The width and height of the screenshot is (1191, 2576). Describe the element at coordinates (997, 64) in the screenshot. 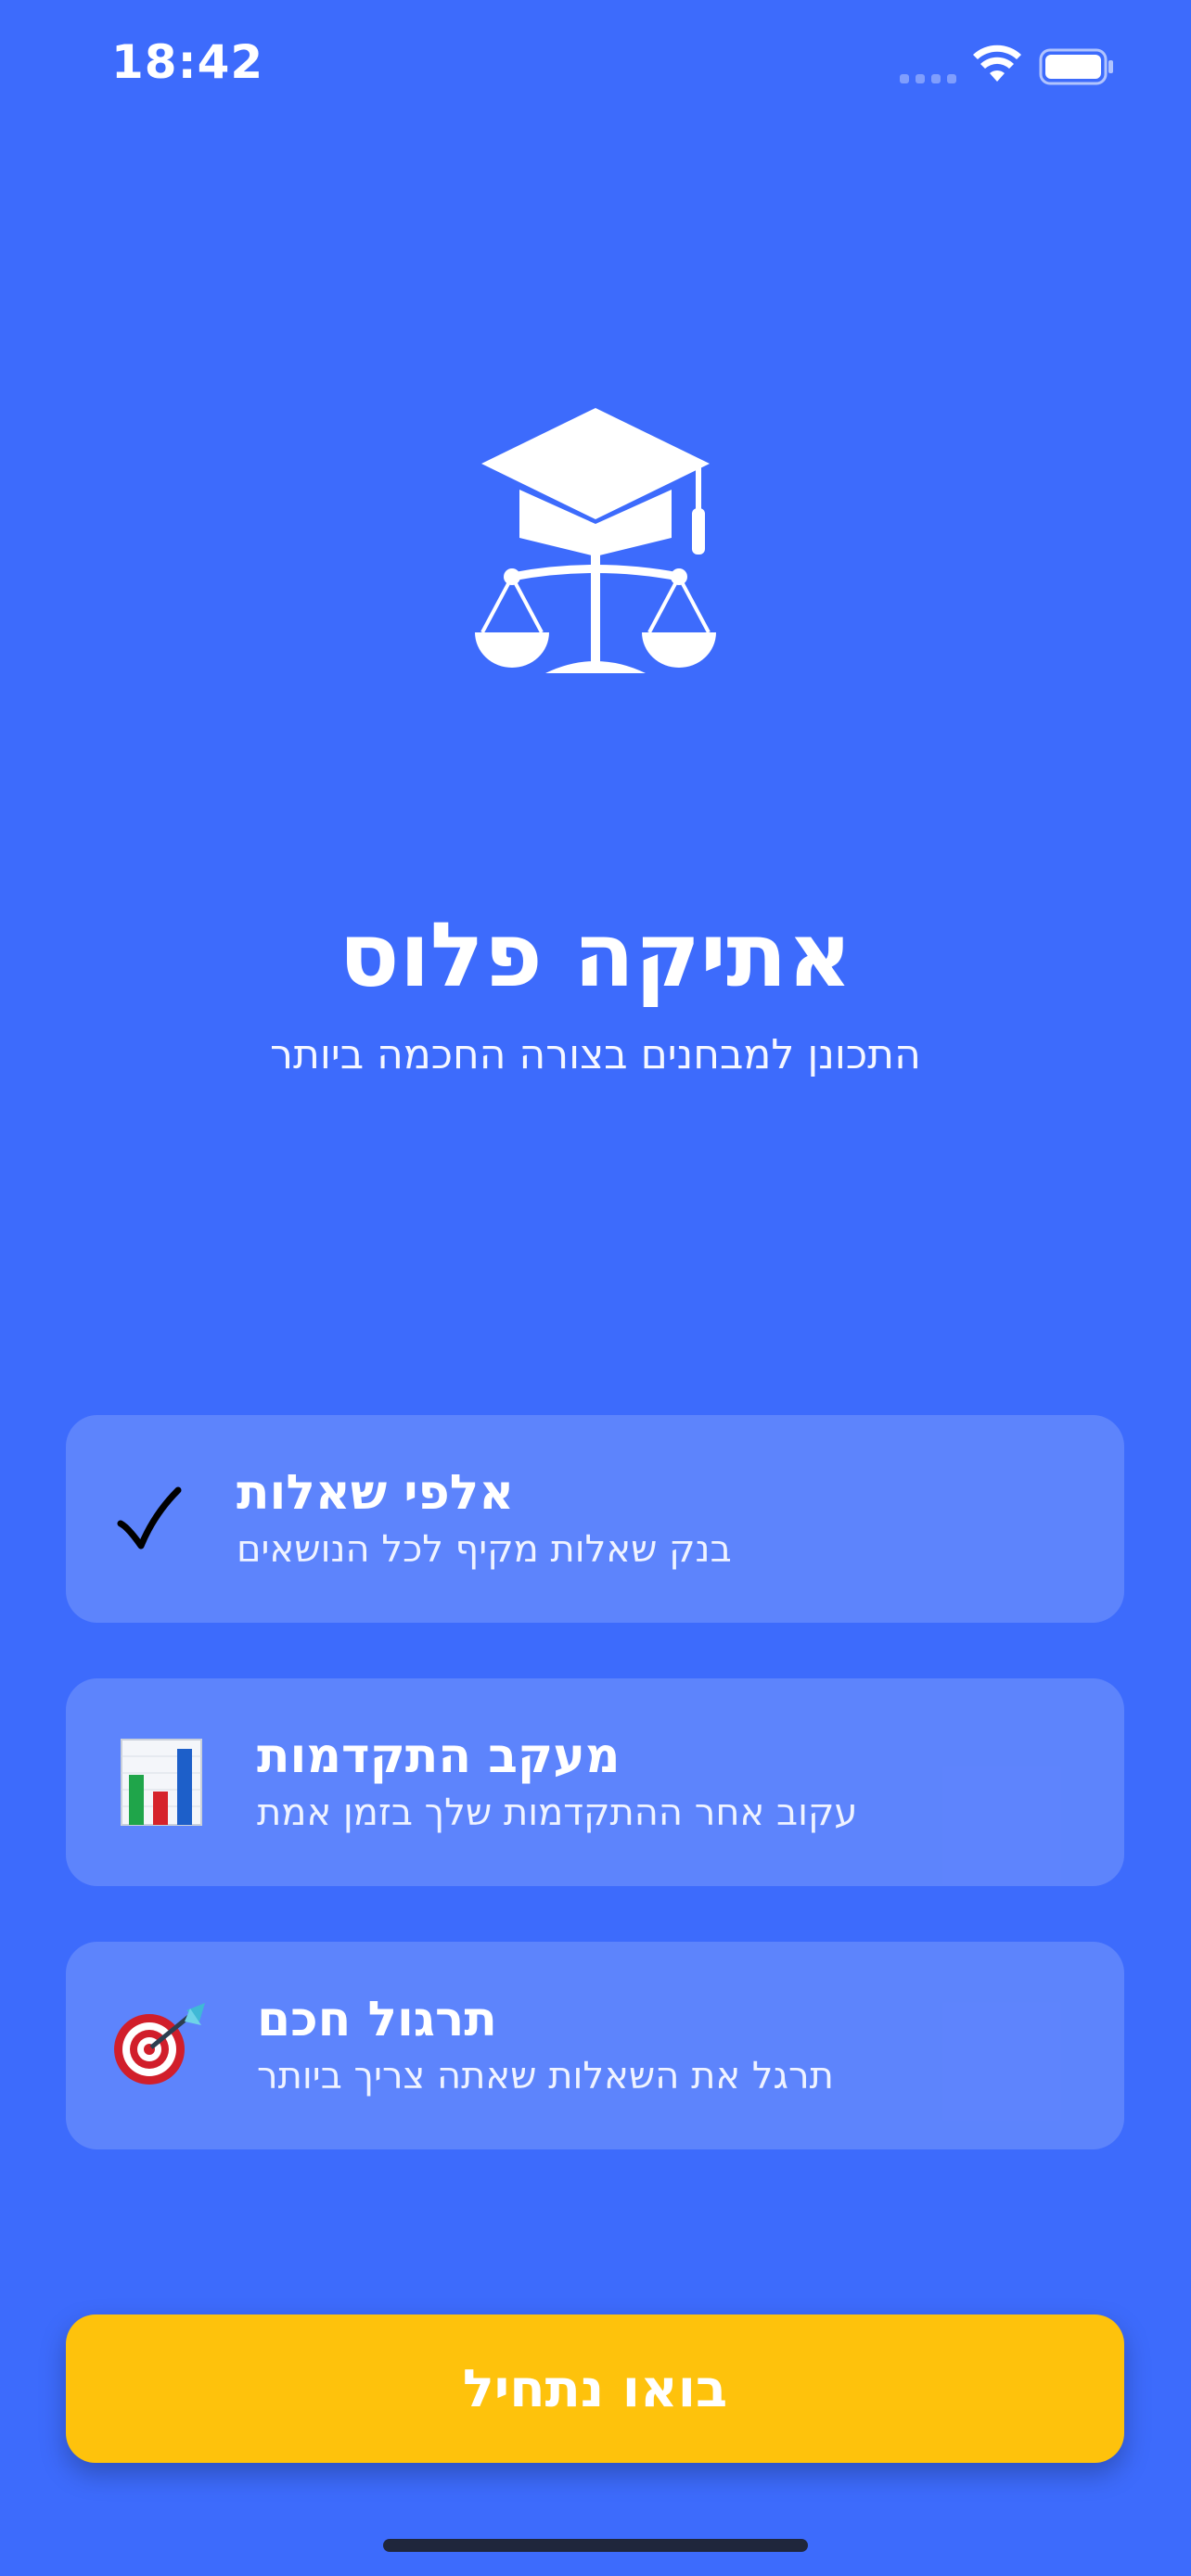

I see `wifi-icon` at that location.